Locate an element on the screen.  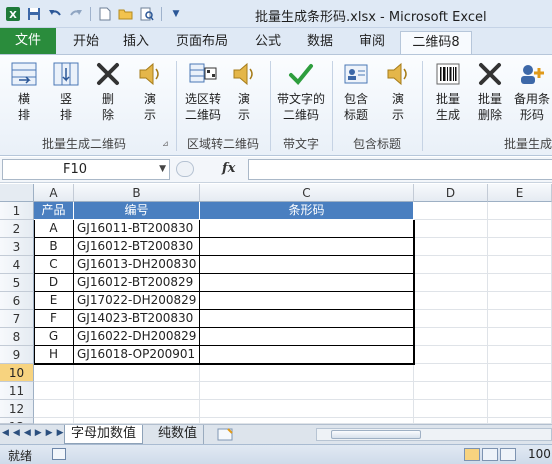
macro-record-icon is located at coordinates (59, 454).